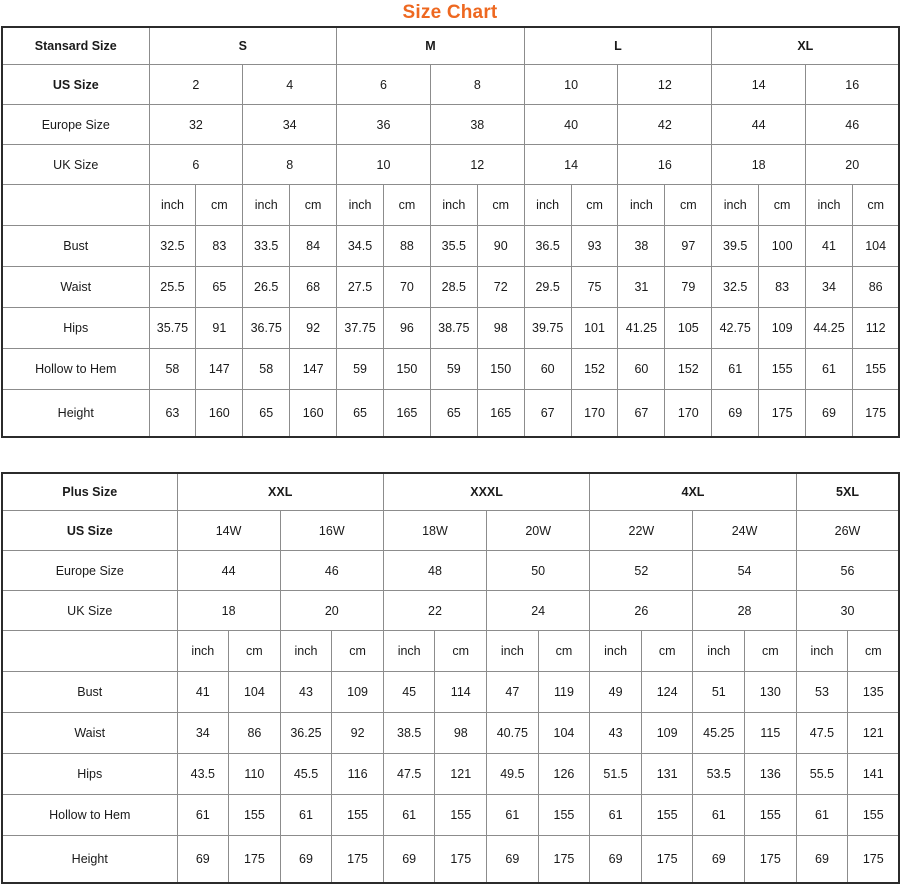  What do you see at coordinates (847, 491) in the screenshot?
I see `group-header-5xl: 5XL` at bounding box center [847, 491].